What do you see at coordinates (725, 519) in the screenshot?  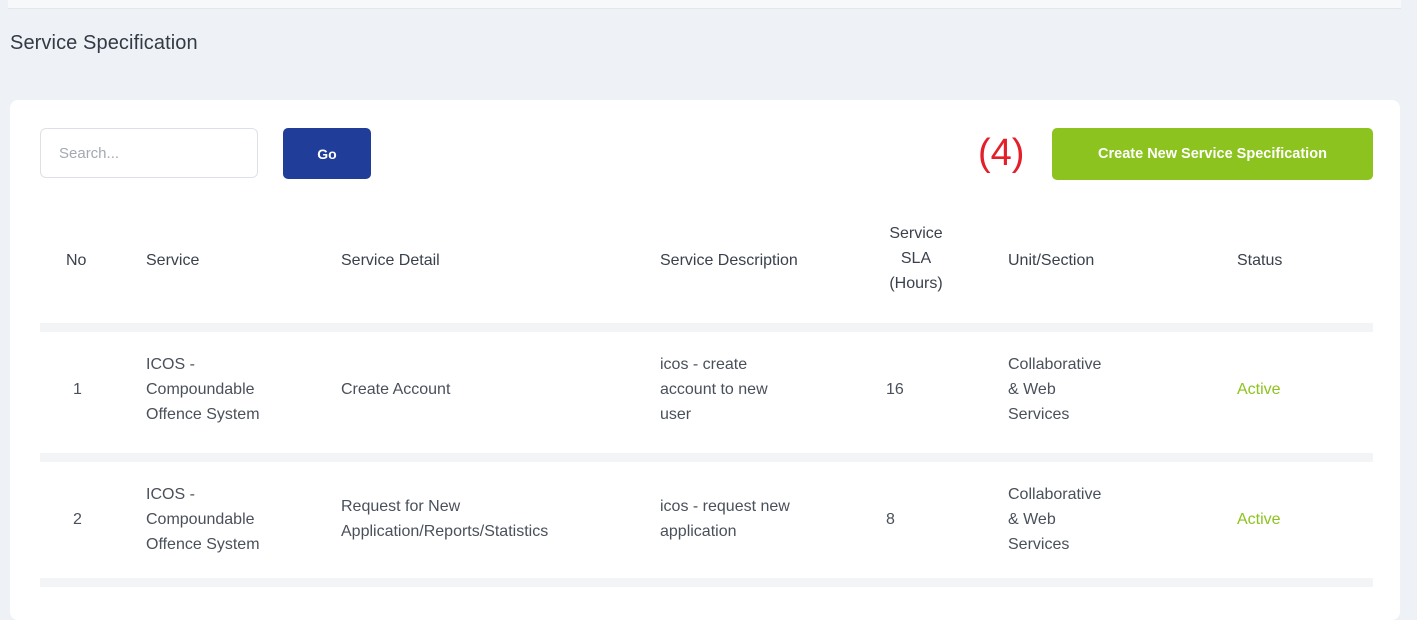 I see `cell-service-description: icos - request new application` at bounding box center [725, 519].